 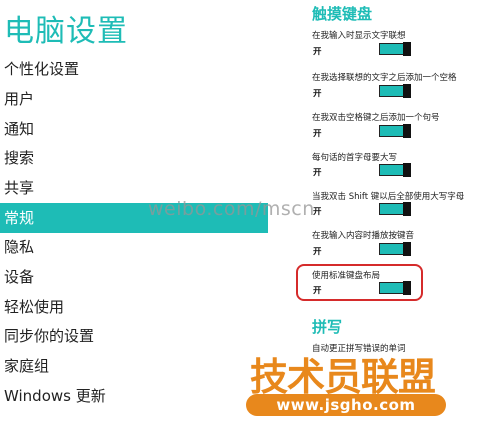 What do you see at coordinates (134, 158) in the screenshot?
I see `nav-item-search: 搜索` at bounding box center [134, 158].